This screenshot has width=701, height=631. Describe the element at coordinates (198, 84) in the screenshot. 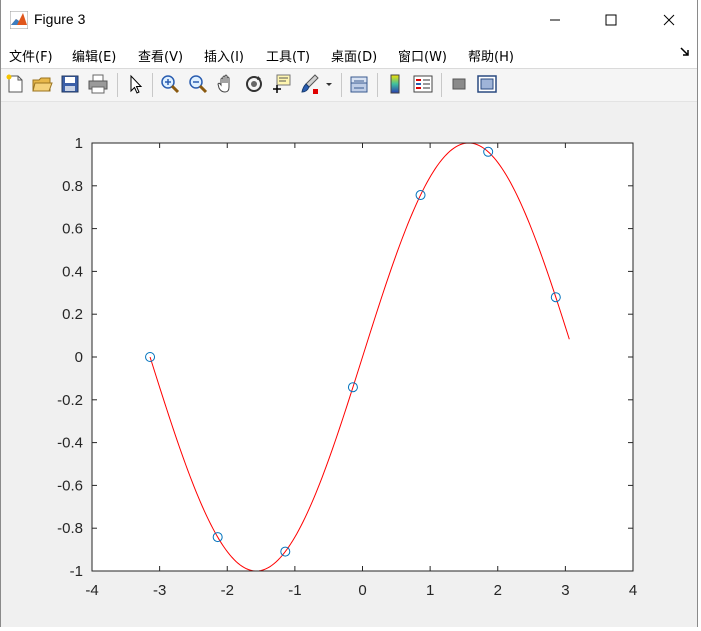

I see `zoom-out-icon` at that location.